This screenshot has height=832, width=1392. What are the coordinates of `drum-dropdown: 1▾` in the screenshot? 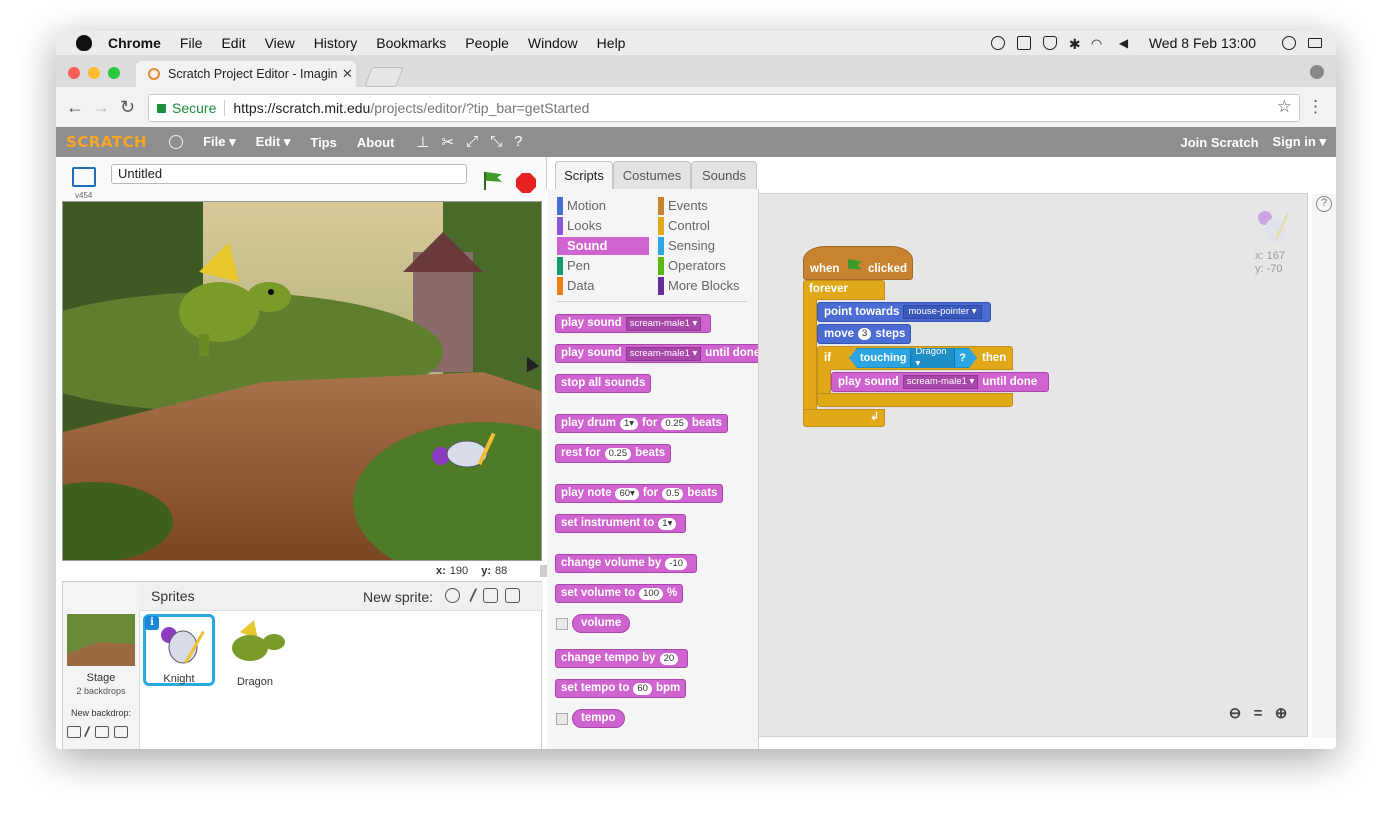 It's located at (629, 423).